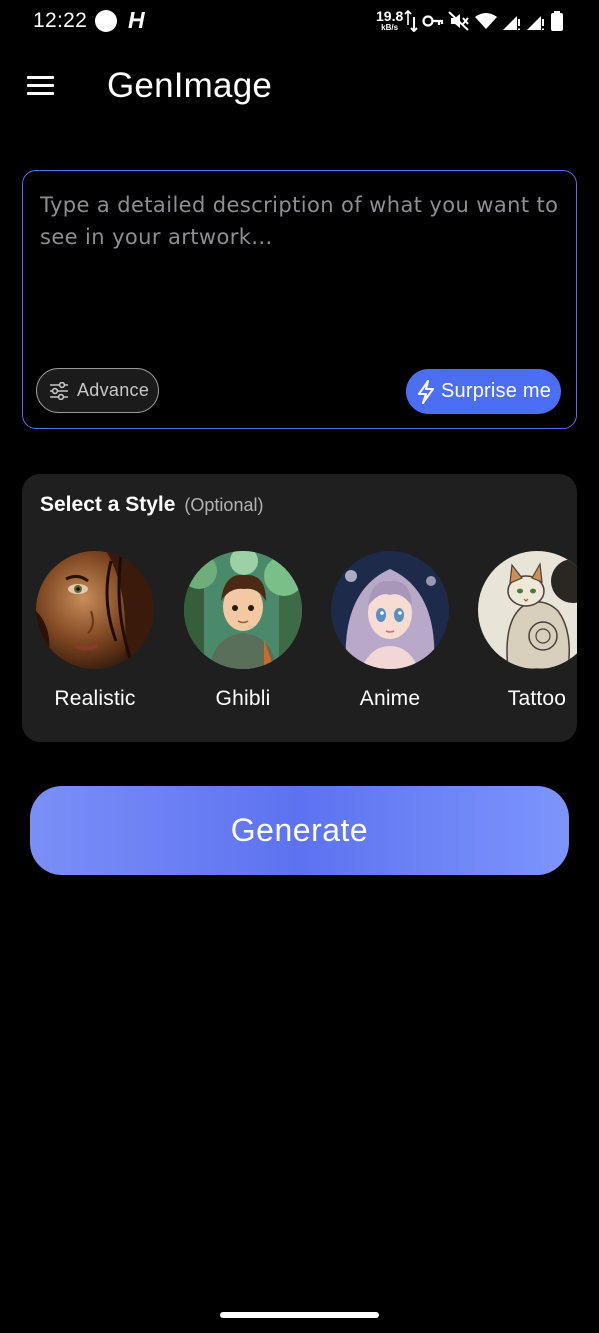 The height and width of the screenshot is (1333, 599). I want to click on surprise-me-button: Surprise me, so click(483, 391).